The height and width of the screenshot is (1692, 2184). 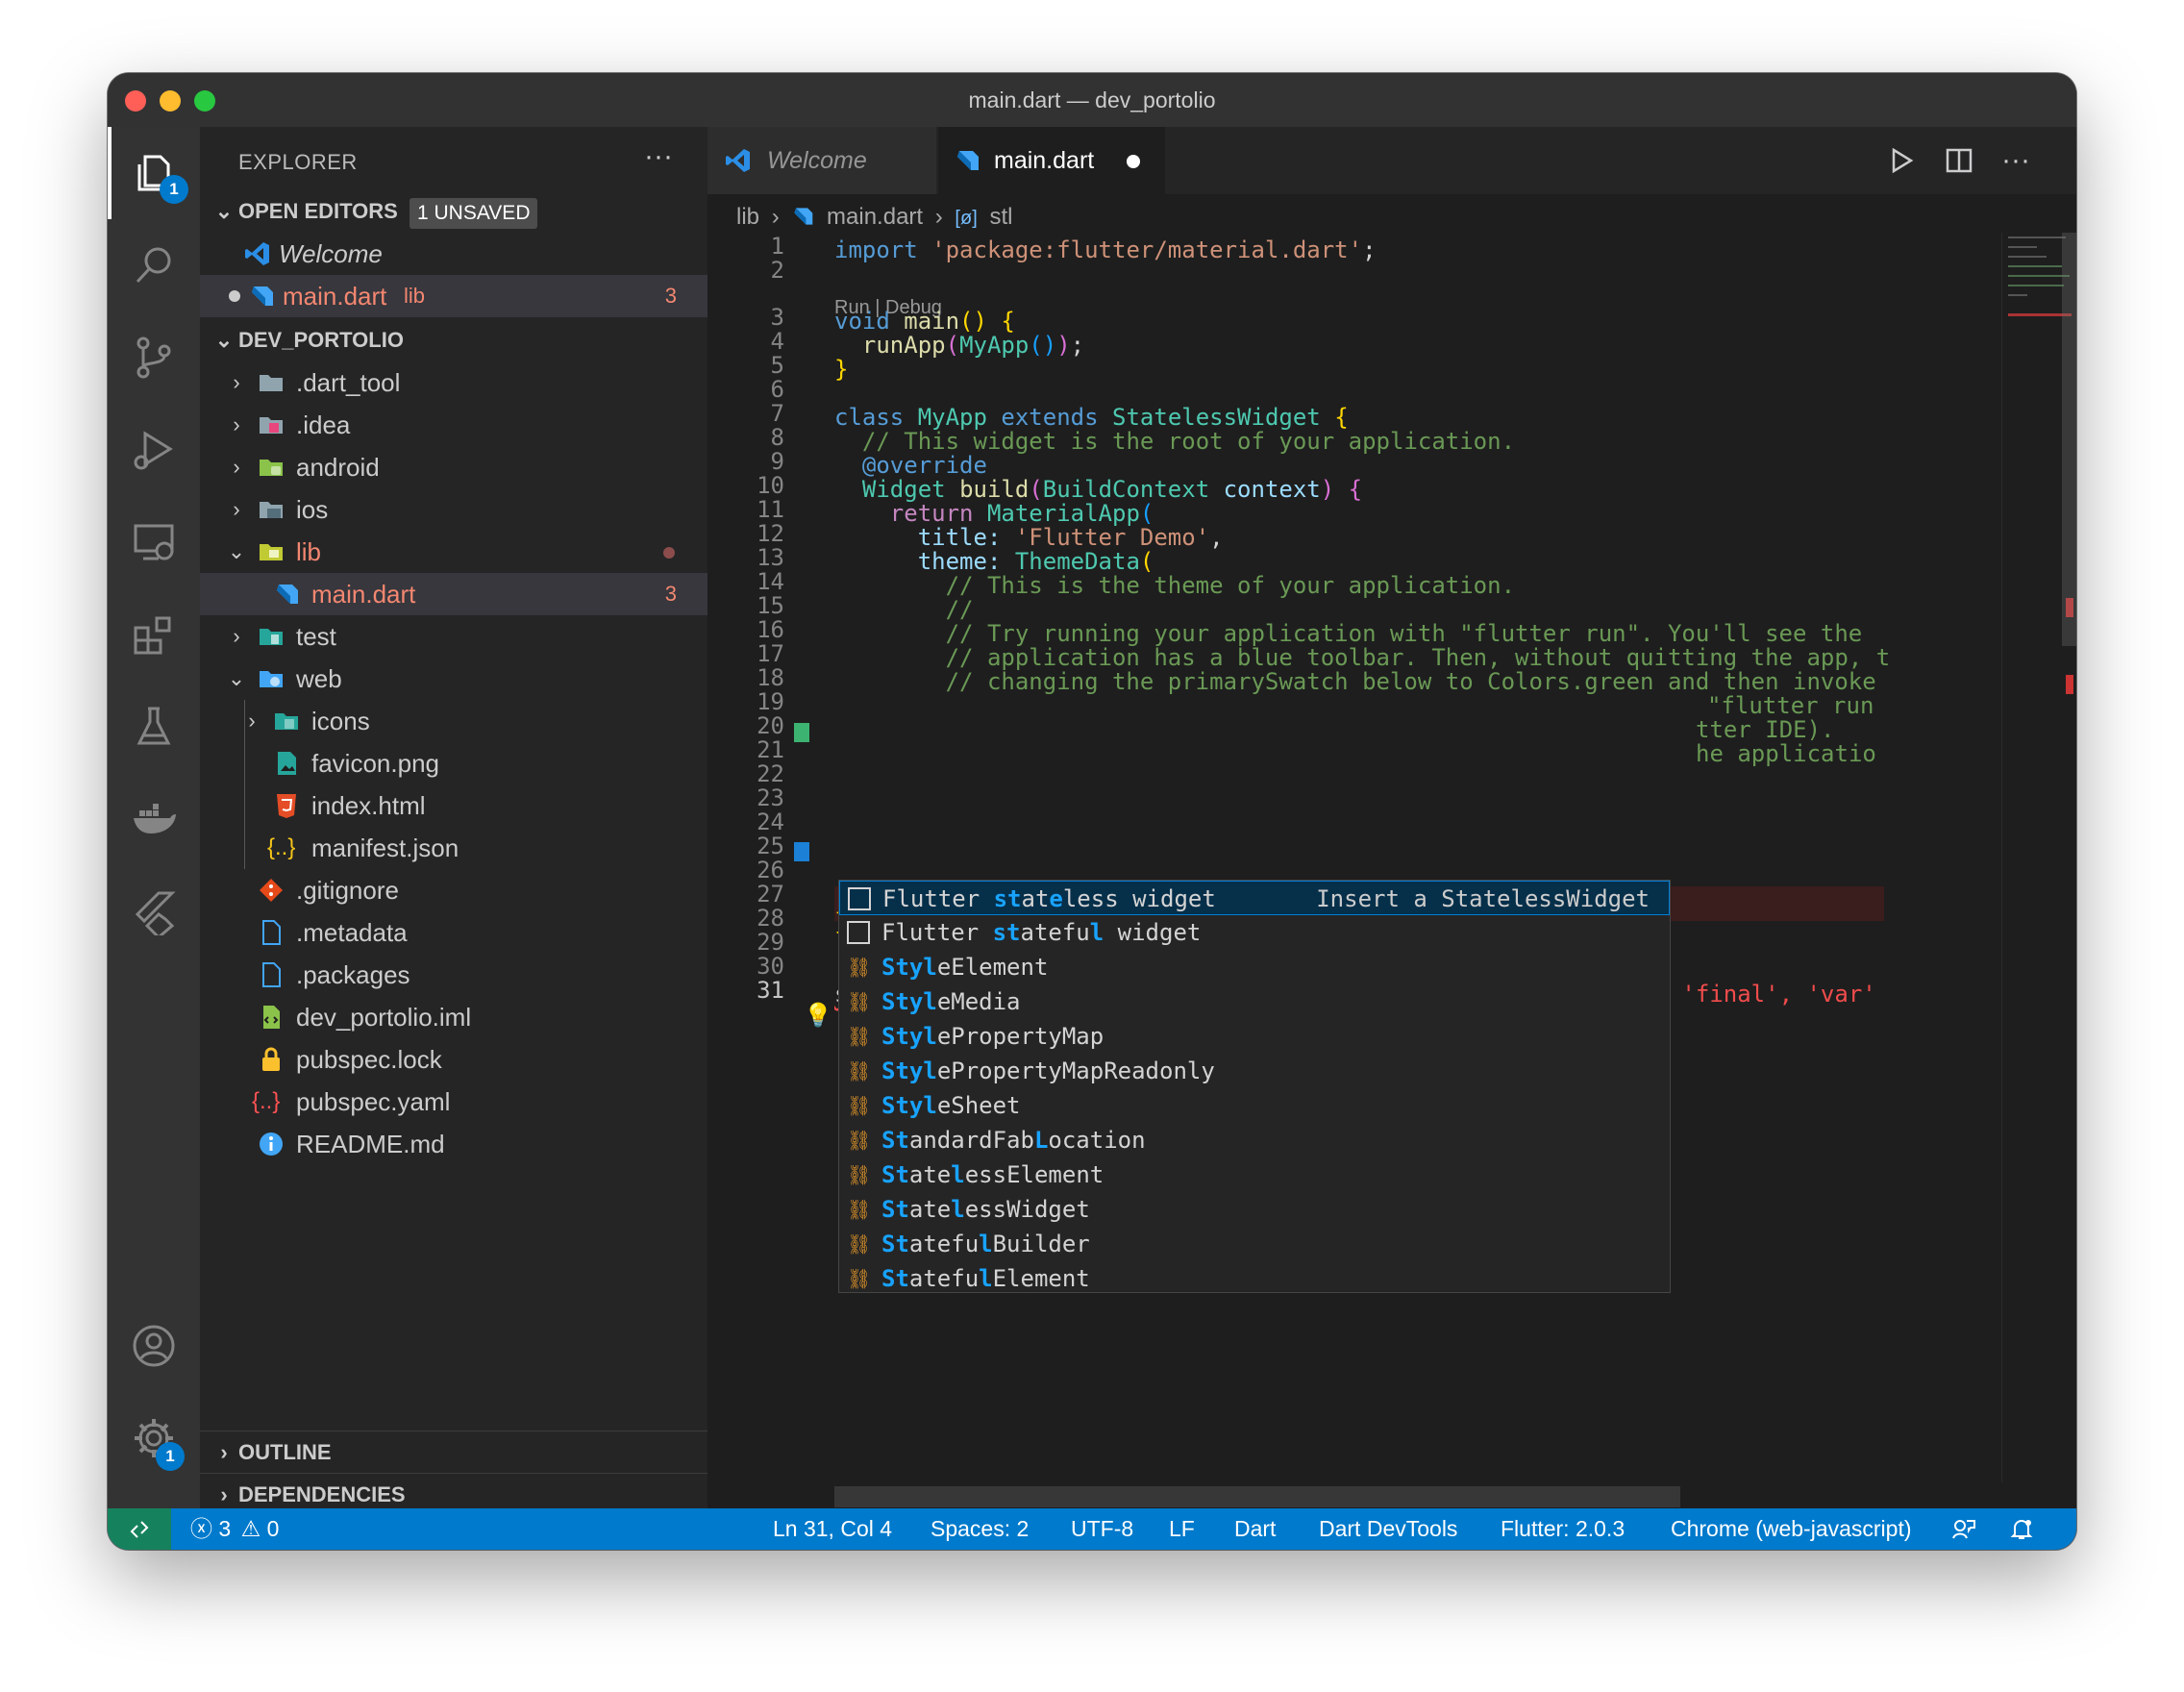 I want to click on run-debug-activity-button, so click(x=154, y=450).